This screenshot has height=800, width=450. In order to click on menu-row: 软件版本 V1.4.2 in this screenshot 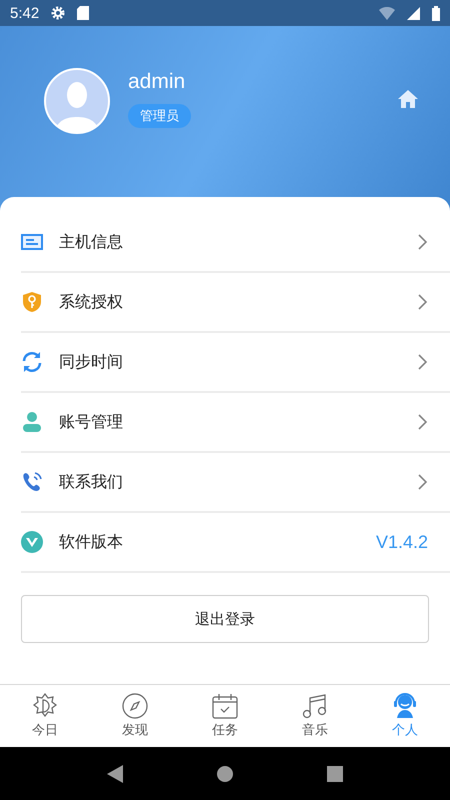, I will do `click(235, 543)`.